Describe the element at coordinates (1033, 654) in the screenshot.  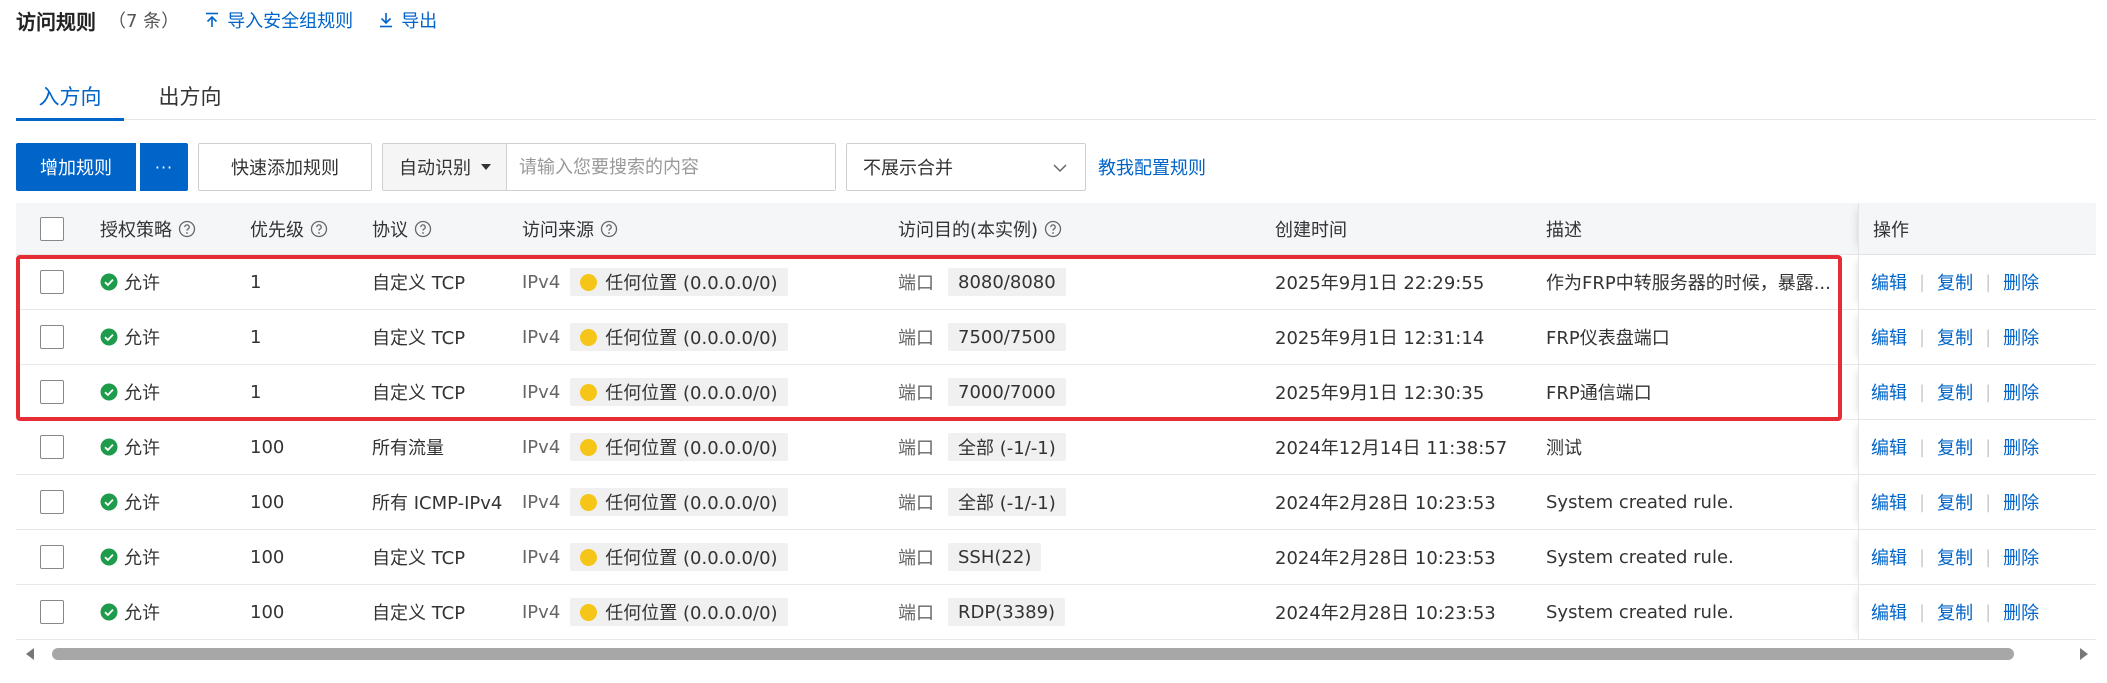
I see `scrollbar-thumb` at that location.